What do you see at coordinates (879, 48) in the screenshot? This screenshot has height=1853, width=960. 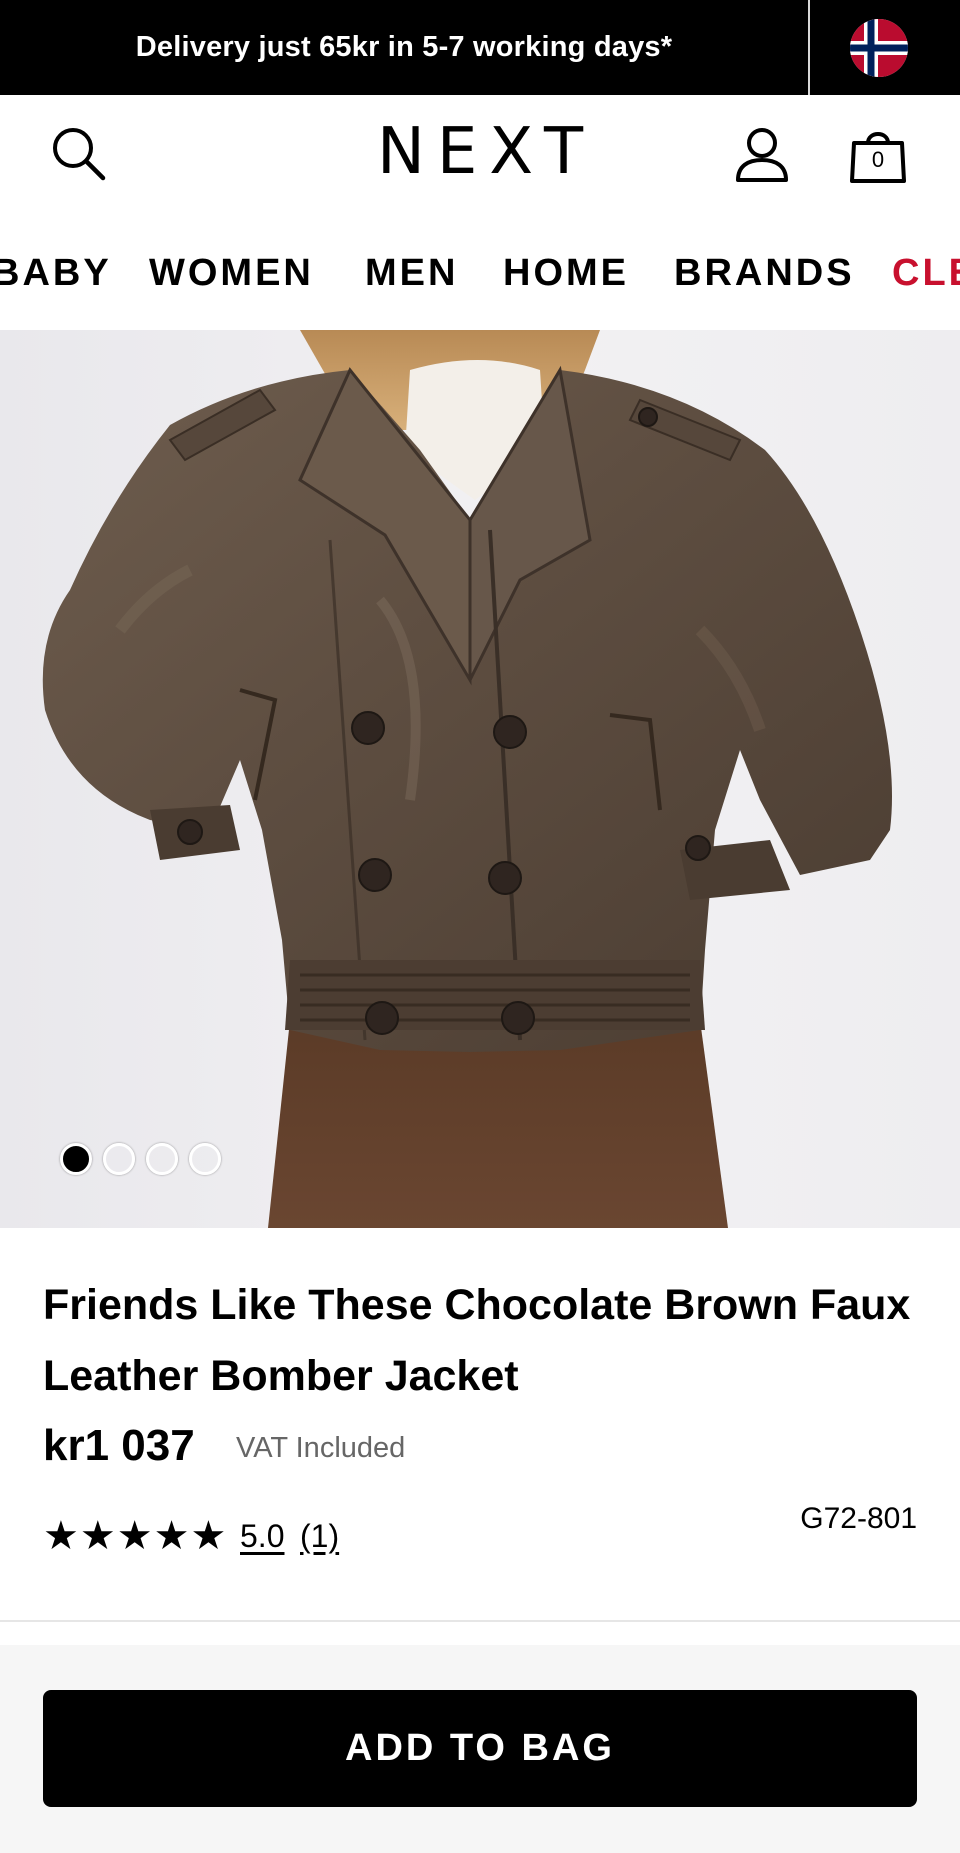 I see `norway-flag-icon` at bounding box center [879, 48].